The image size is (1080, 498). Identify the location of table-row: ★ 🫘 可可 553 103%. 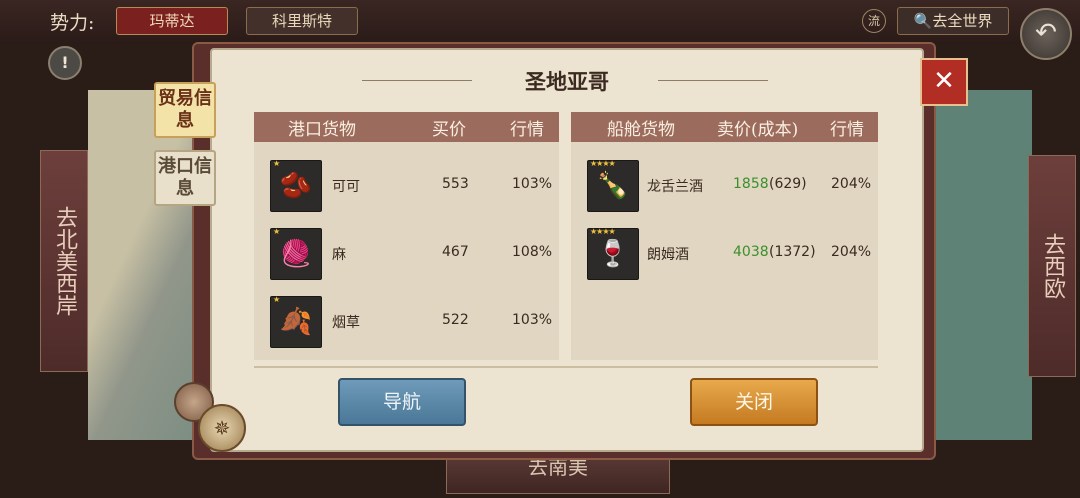
(406, 184).